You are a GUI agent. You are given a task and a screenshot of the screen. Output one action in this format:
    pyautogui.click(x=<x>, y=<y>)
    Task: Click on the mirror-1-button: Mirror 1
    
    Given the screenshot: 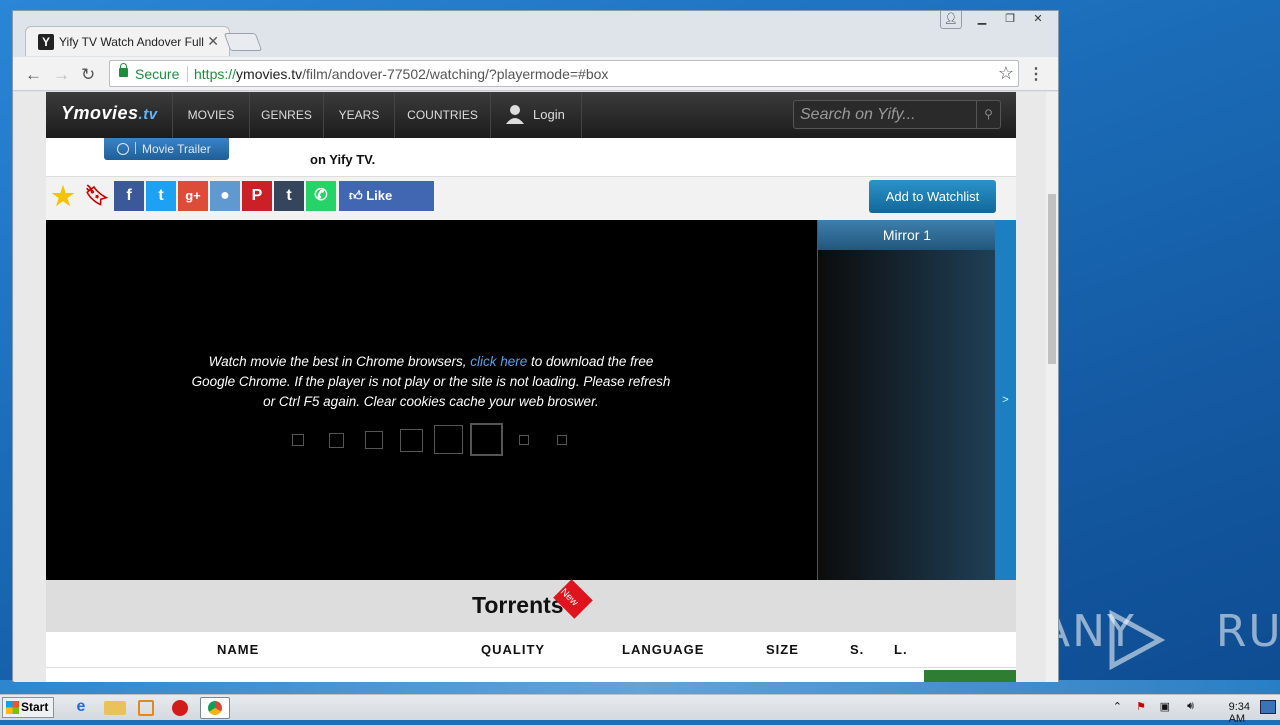 What is the action you would take?
    pyautogui.click(x=907, y=235)
    